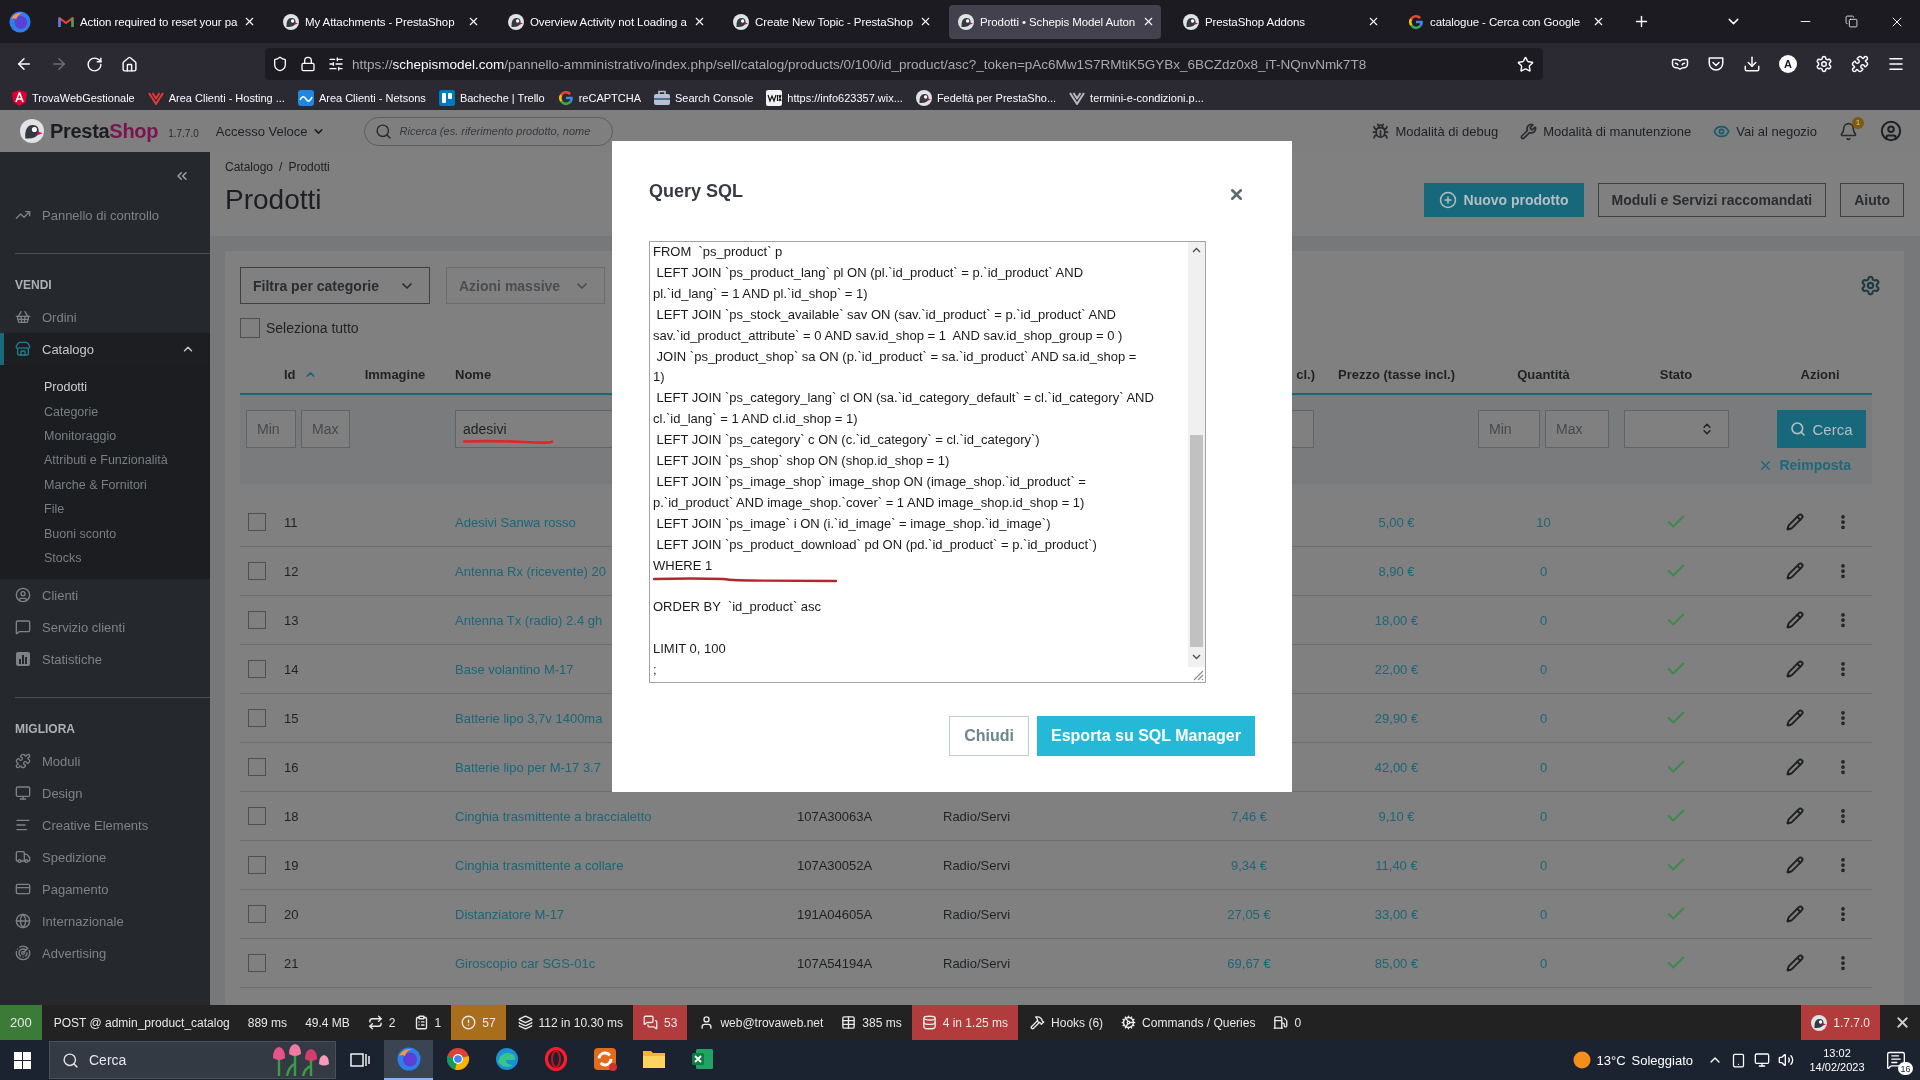 The height and width of the screenshot is (1080, 1920). What do you see at coordinates (325, 429) in the screenshot?
I see `filter-field: Max` at bounding box center [325, 429].